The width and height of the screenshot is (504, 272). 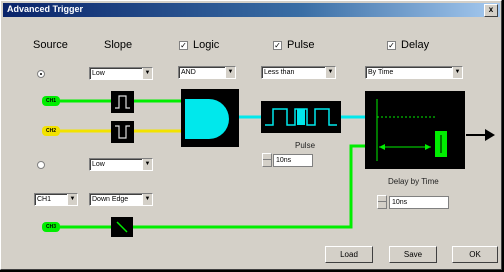 What do you see at coordinates (475, 254) in the screenshot?
I see `ok-button: OK` at bounding box center [475, 254].